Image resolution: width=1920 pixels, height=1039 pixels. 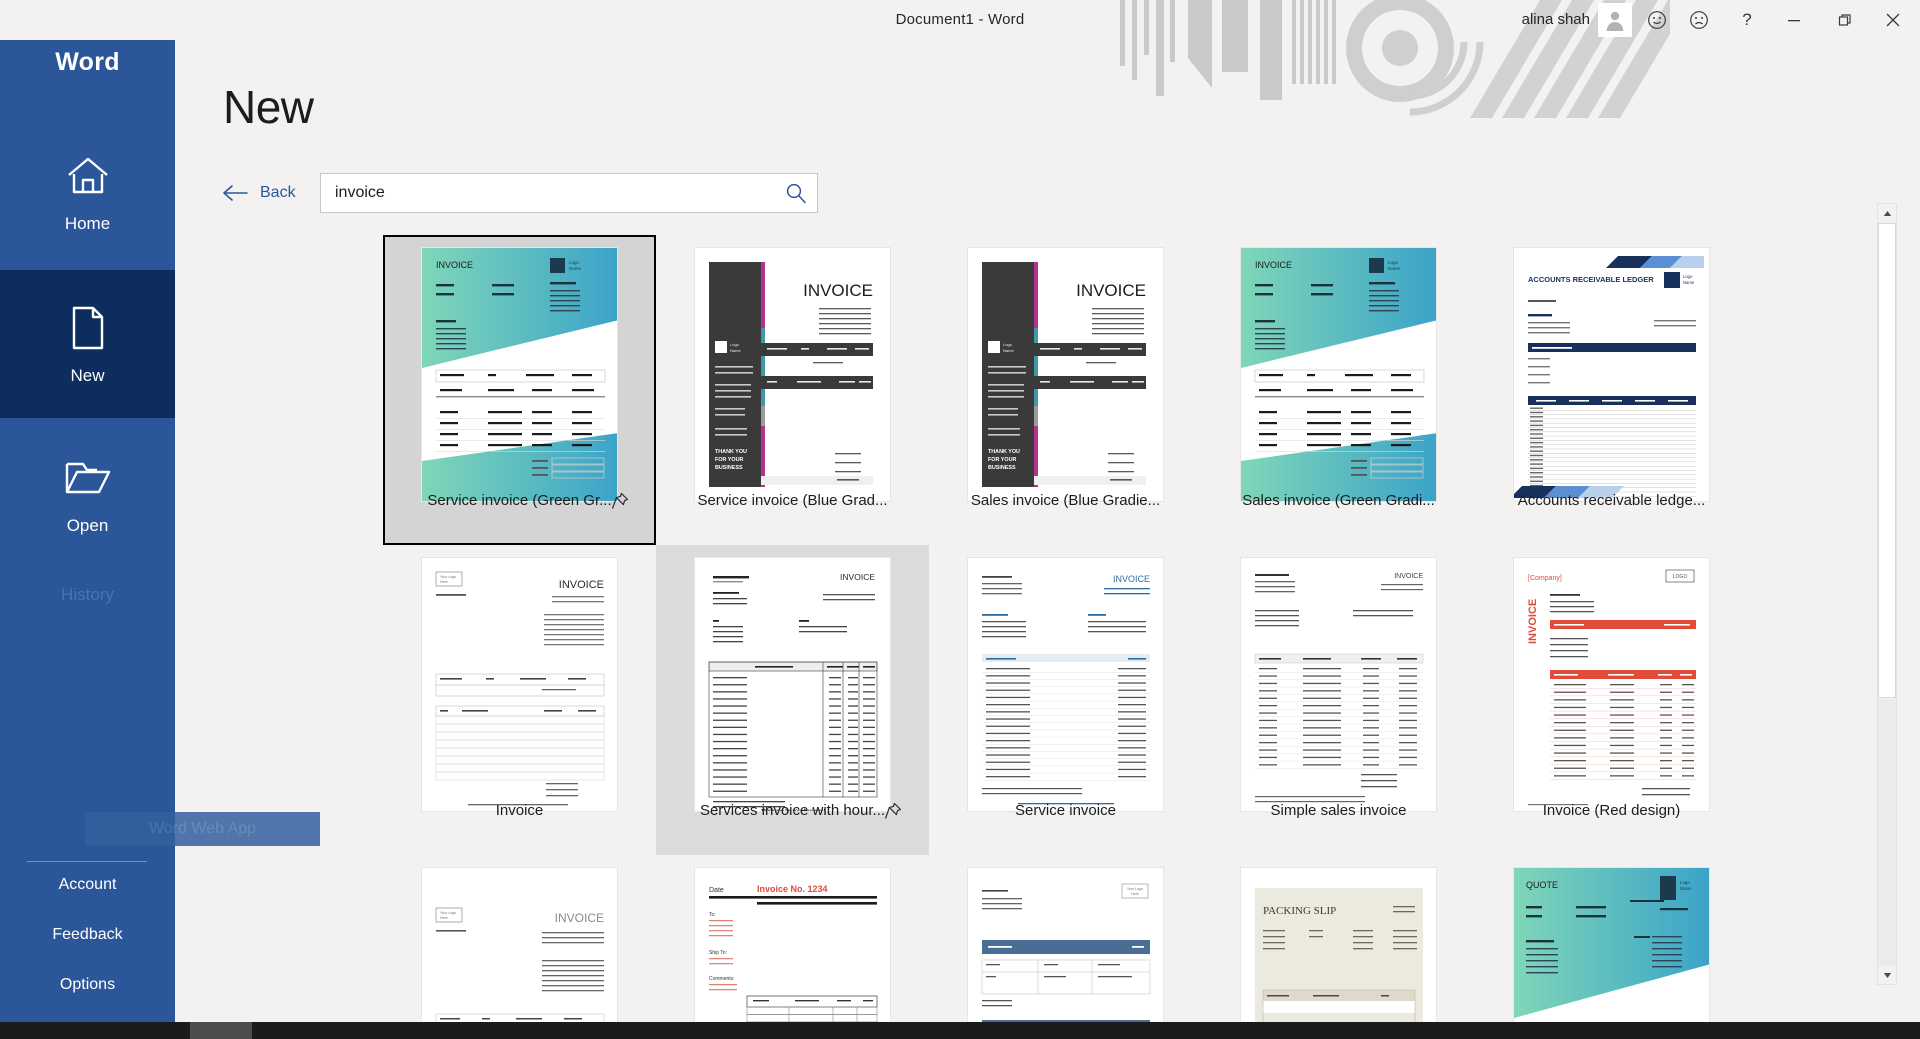 I want to click on smiley-face-icon, so click(x=1657, y=20).